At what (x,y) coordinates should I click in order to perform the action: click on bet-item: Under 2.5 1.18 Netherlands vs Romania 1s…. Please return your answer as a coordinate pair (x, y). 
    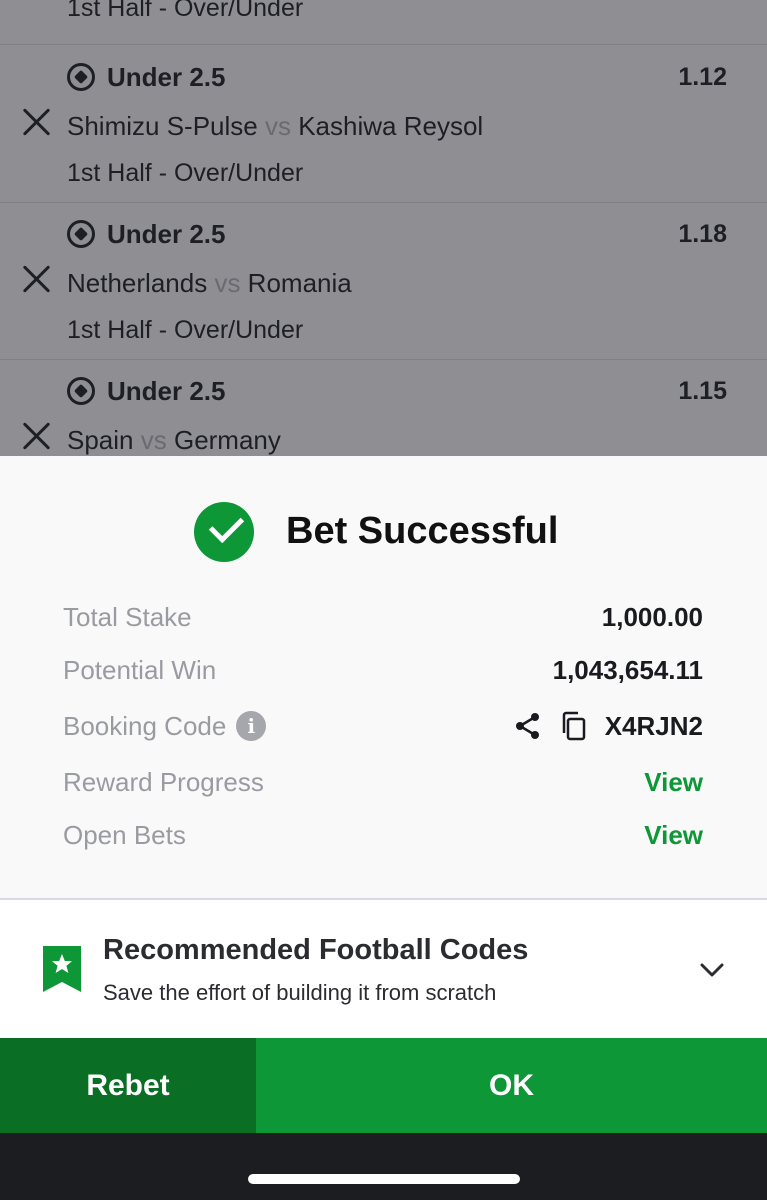
    Looking at the image, I should click on (383, 280).